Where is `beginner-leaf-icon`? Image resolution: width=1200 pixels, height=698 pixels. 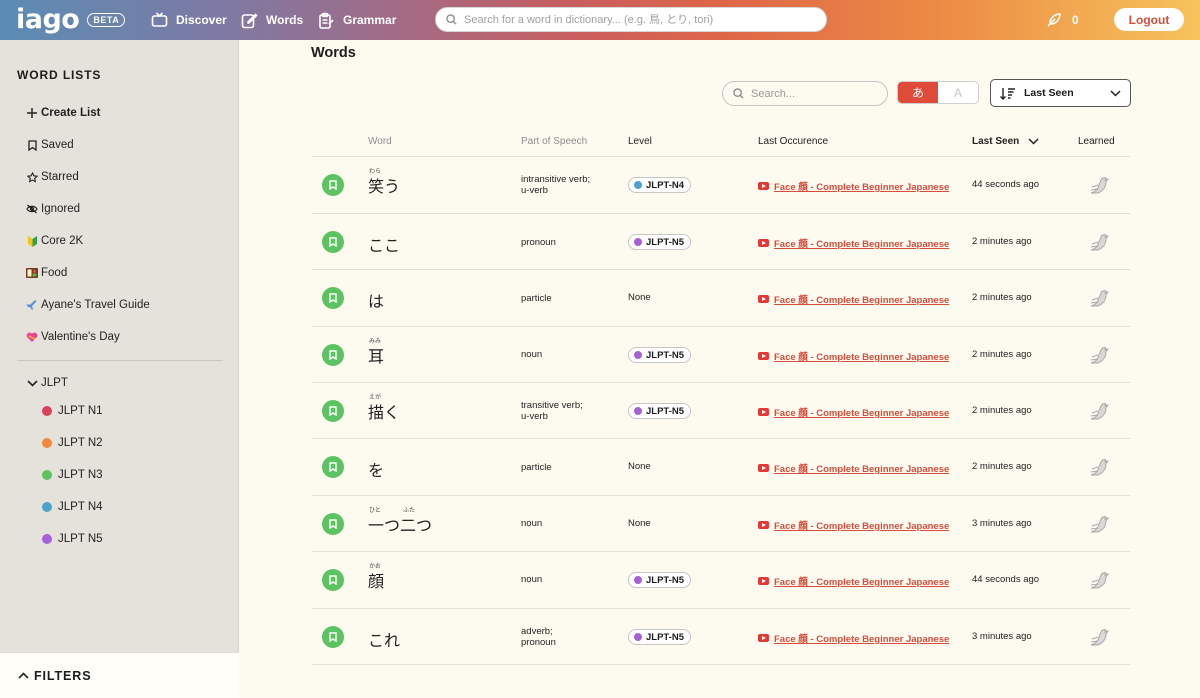 beginner-leaf-icon is located at coordinates (32, 241).